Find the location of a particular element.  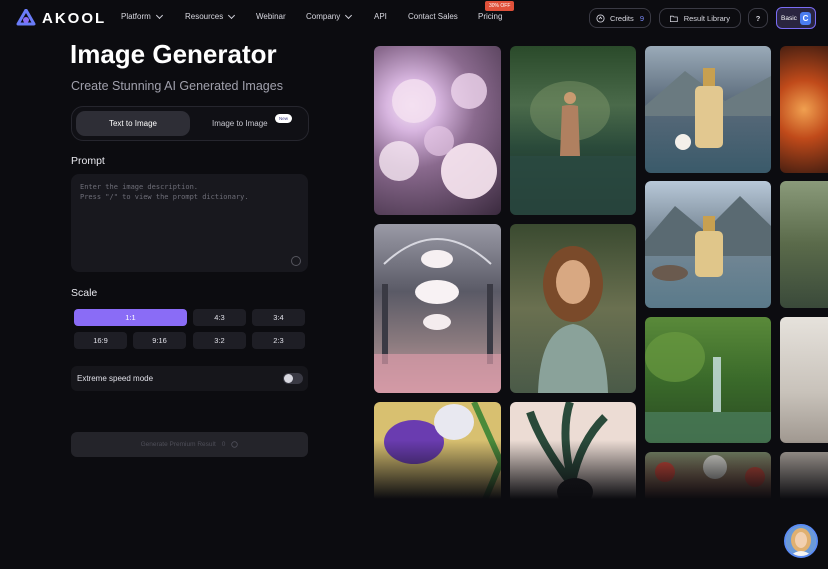

nav-company: Company is located at coordinates (329, 16).